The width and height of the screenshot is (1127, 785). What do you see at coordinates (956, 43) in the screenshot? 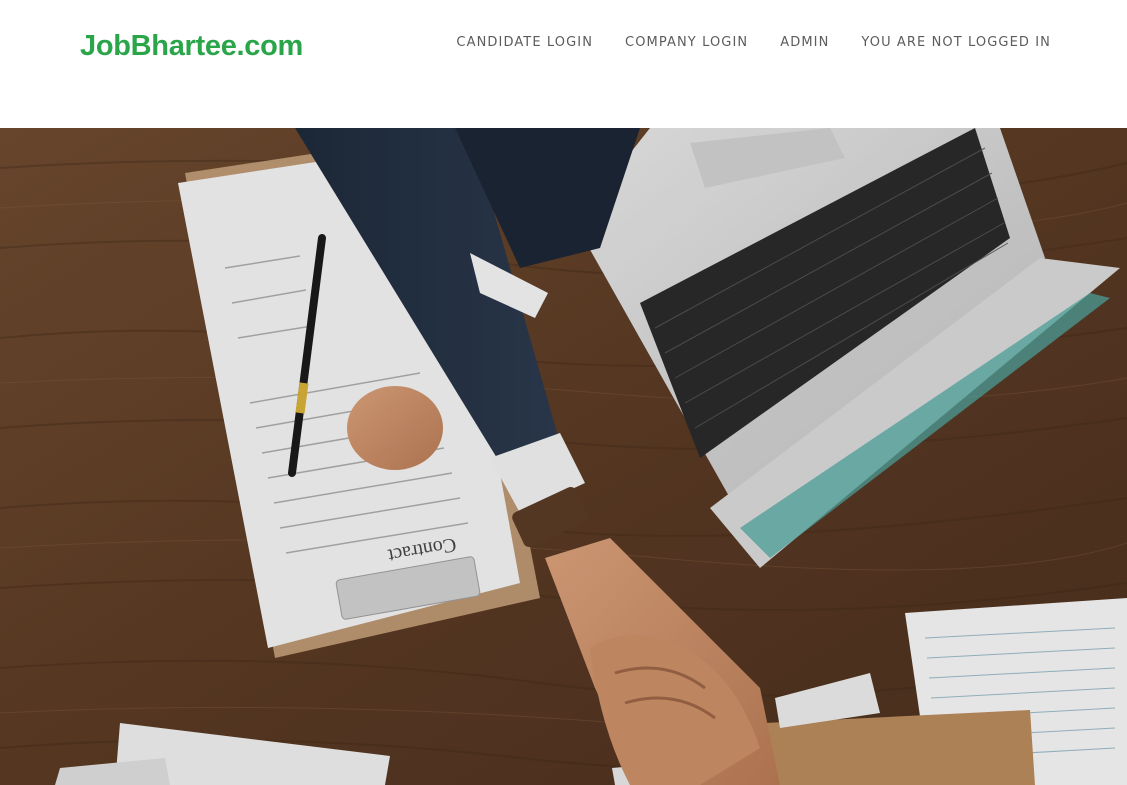
I see `nav-login-status: YOU ARE NOT LOGGED IN` at bounding box center [956, 43].